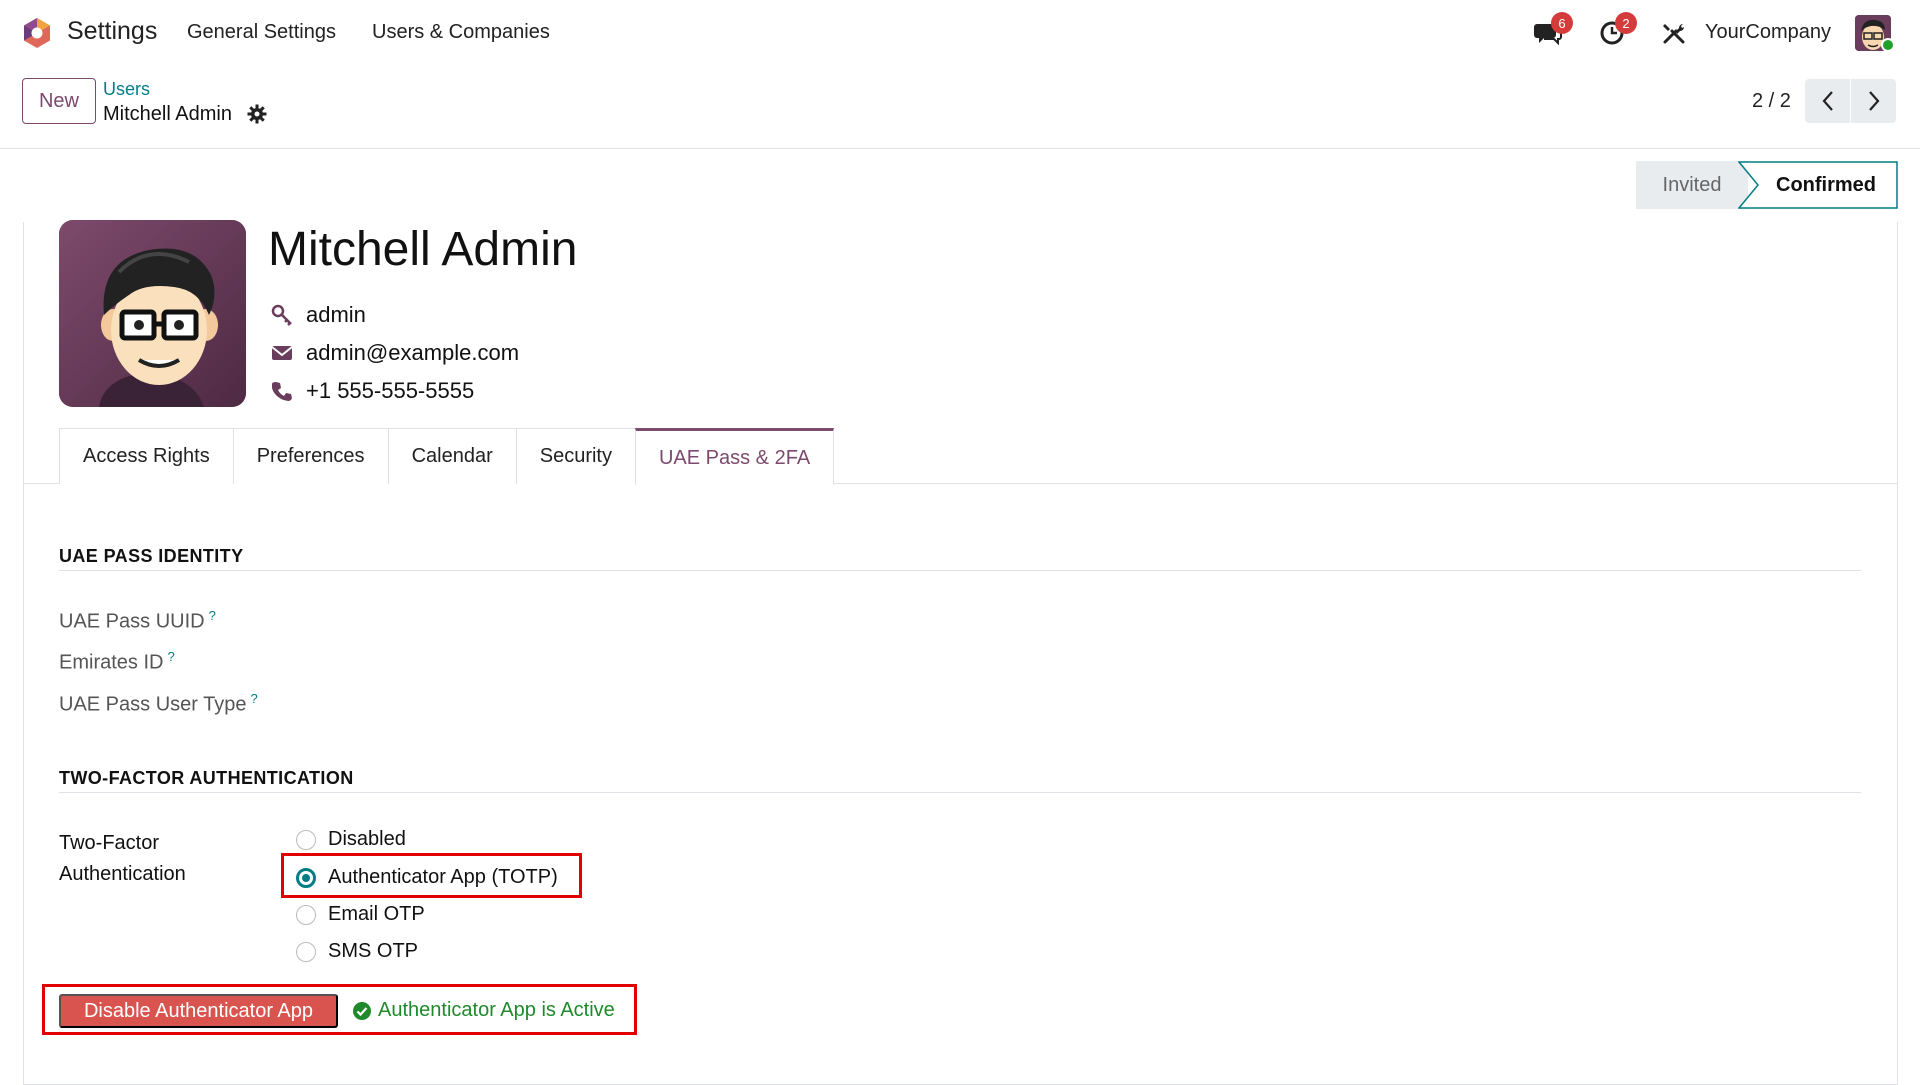 This screenshot has width=1920, height=1085. I want to click on user-name: Mitchell Admin, so click(422, 249).